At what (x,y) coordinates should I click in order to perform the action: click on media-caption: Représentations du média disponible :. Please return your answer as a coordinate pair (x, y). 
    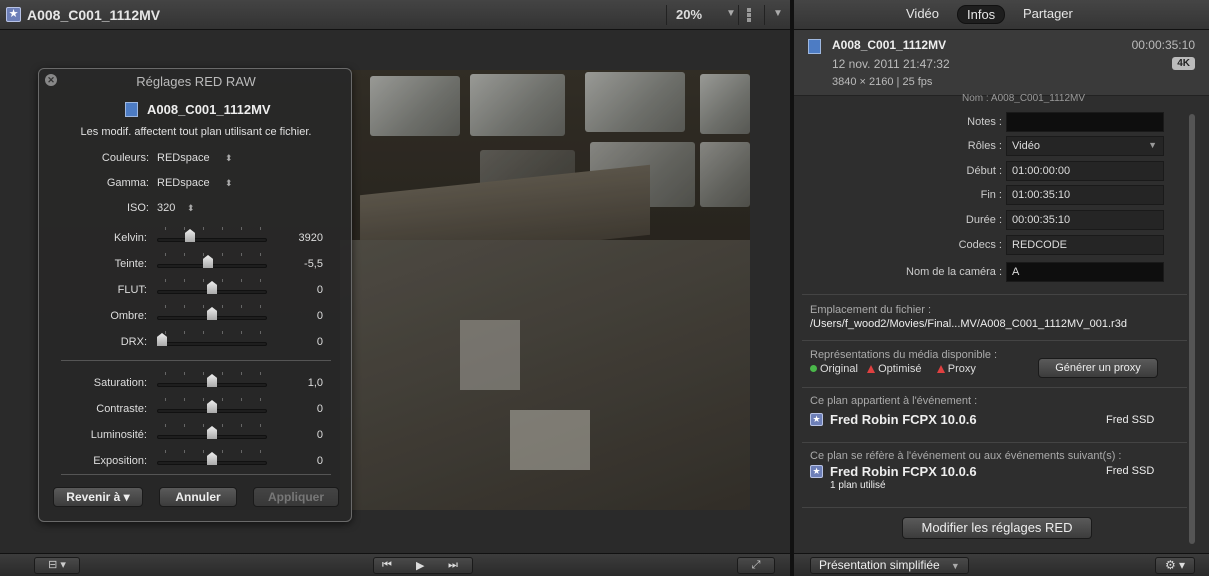
    Looking at the image, I should click on (904, 355).